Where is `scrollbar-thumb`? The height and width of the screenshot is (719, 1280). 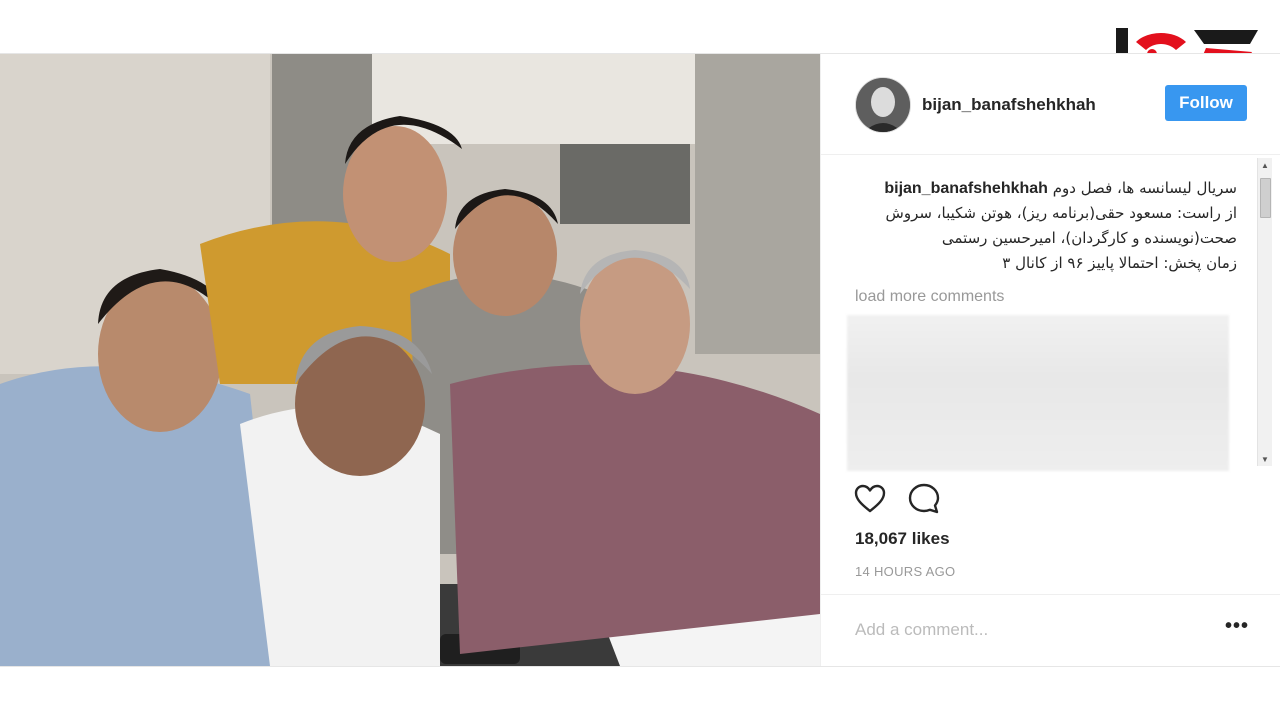
scrollbar-thumb is located at coordinates (1265, 198).